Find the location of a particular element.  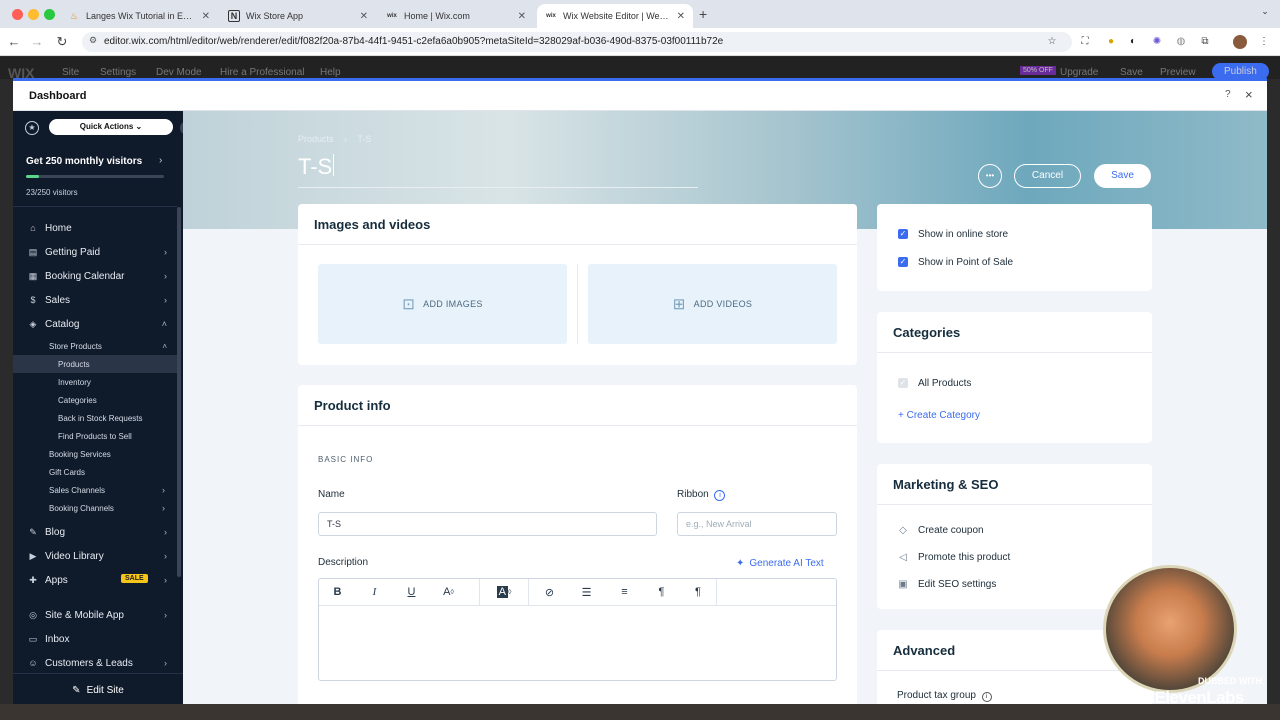

sidebar-item-getting-paid: ▤ Getting Paid › is located at coordinates (95, 252).